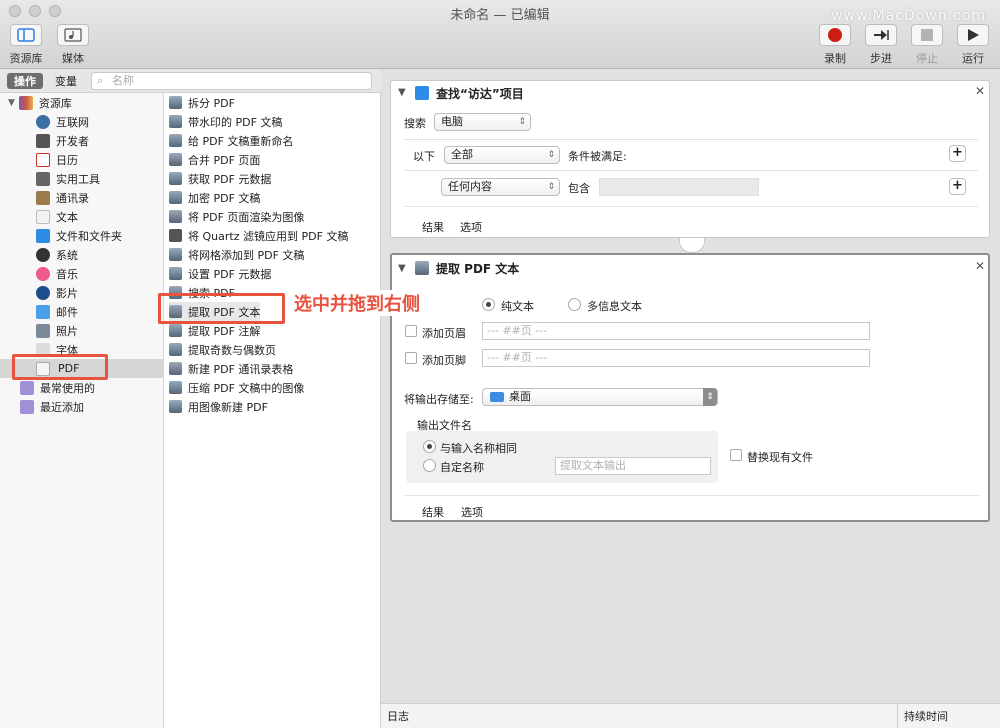 This screenshot has height=728, width=1000. What do you see at coordinates (908, 16) in the screenshot?
I see `watermark: www.MacDown.com` at bounding box center [908, 16].